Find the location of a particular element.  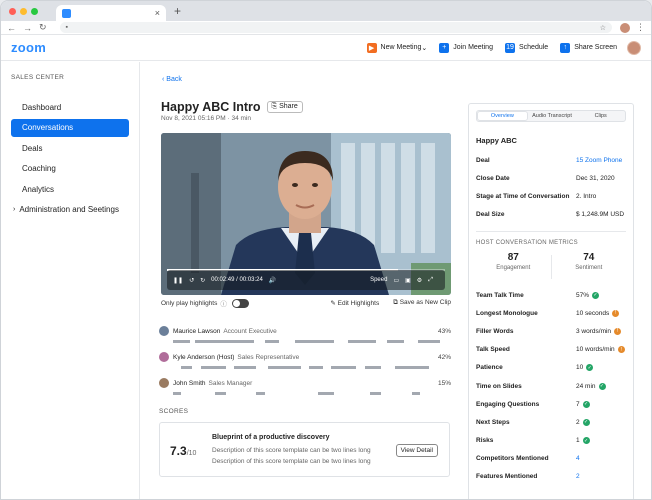

tab-overview: Overview is located at coordinates (502, 116).